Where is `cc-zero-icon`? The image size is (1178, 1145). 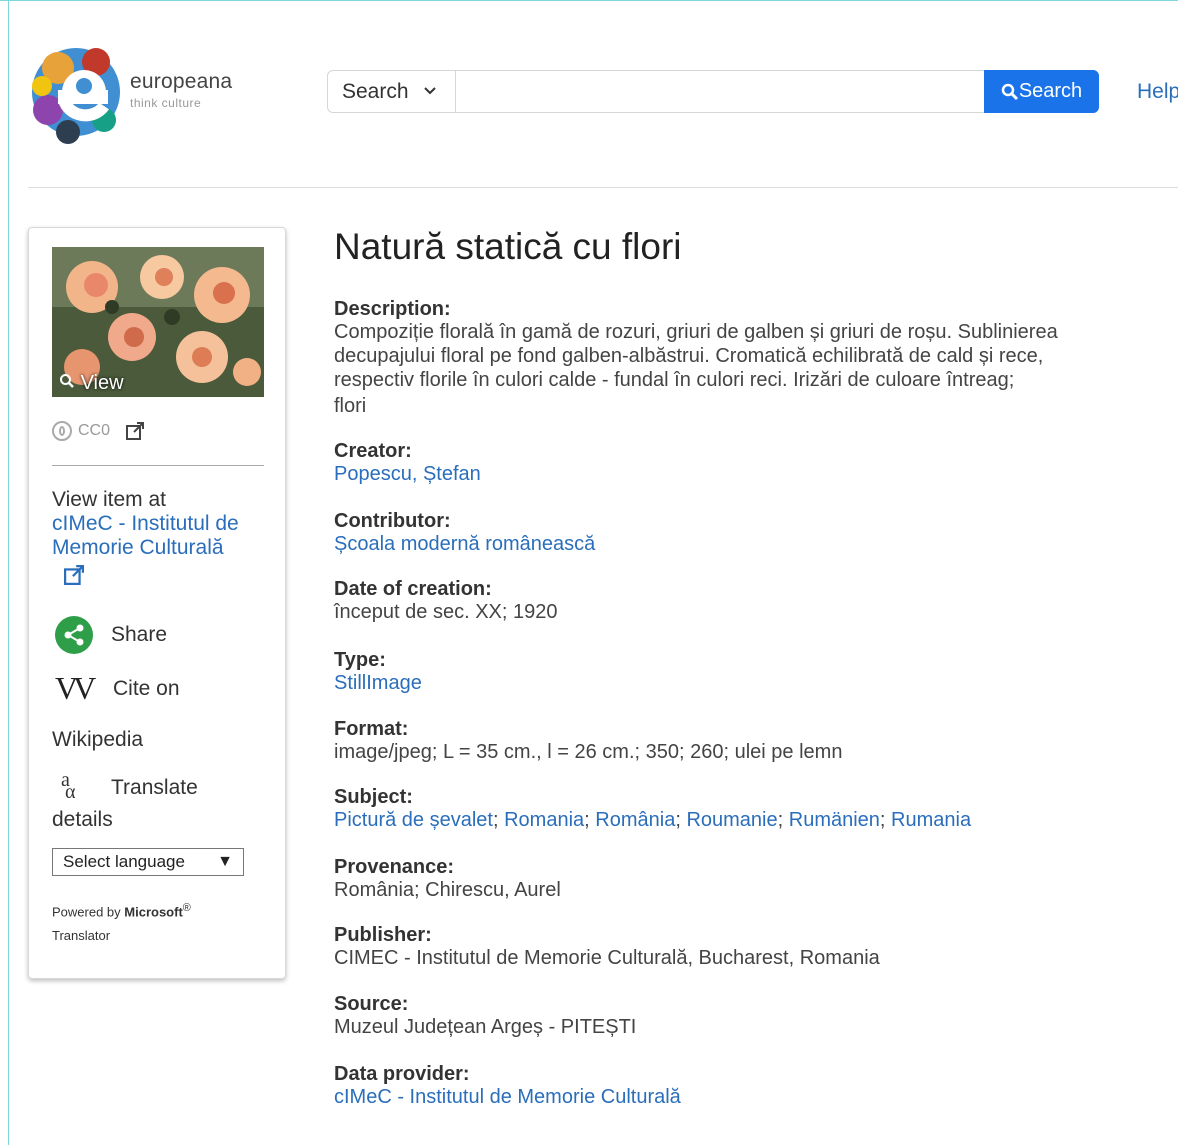 cc-zero-icon is located at coordinates (62, 431).